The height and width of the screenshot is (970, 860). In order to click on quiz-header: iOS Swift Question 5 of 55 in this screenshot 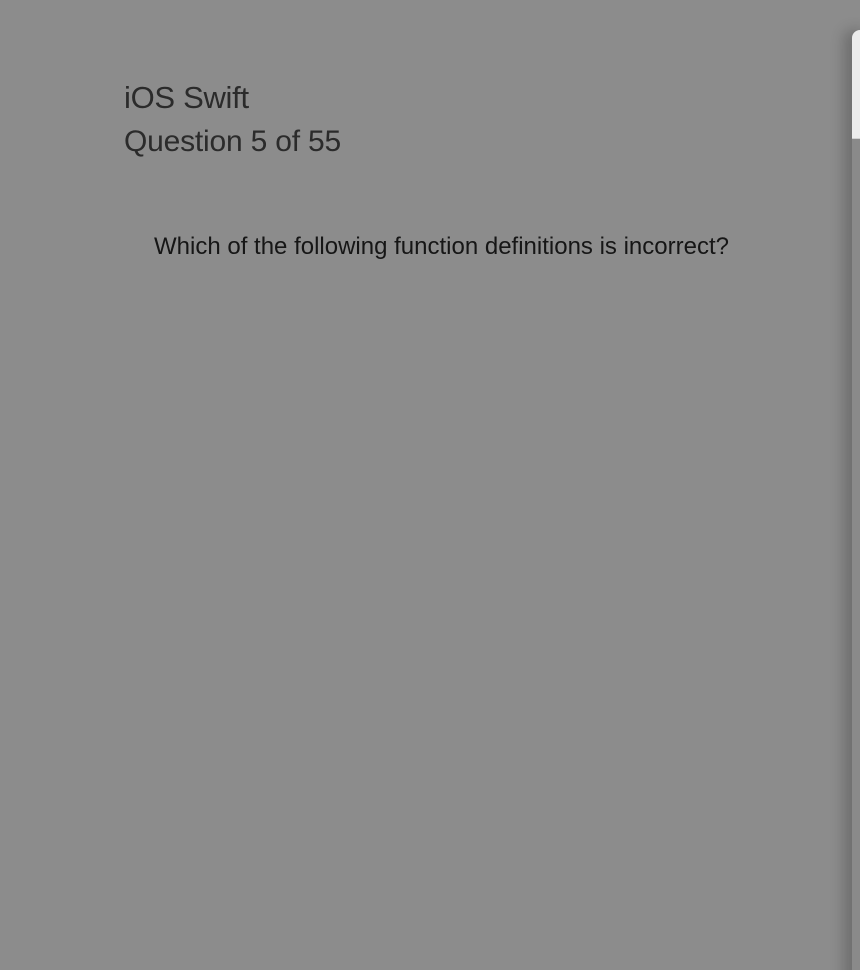, I will do `click(232, 120)`.